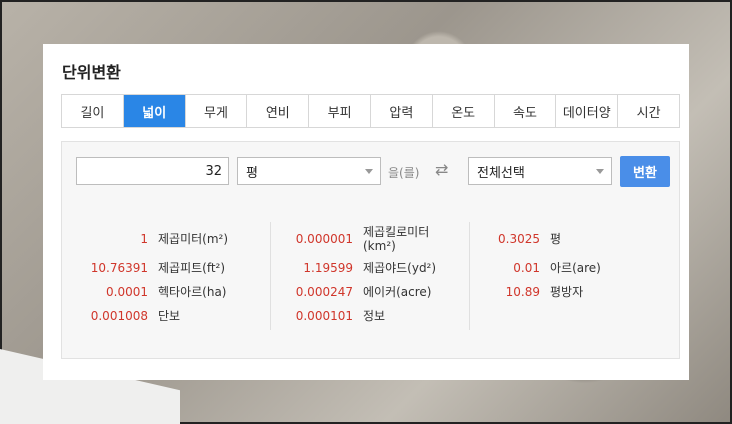  What do you see at coordinates (404, 173) in the screenshot?
I see `particle-label: 을(를)` at bounding box center [404, 173].